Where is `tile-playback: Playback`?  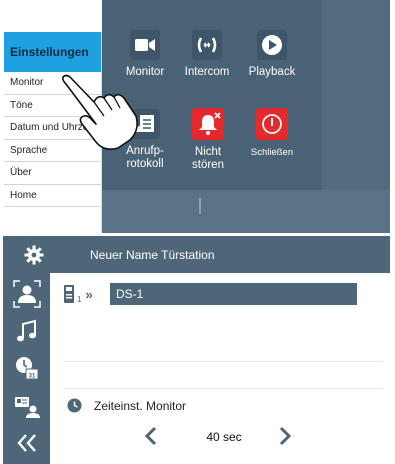
tile-playback: Playback is located at coordinates (272, 54).